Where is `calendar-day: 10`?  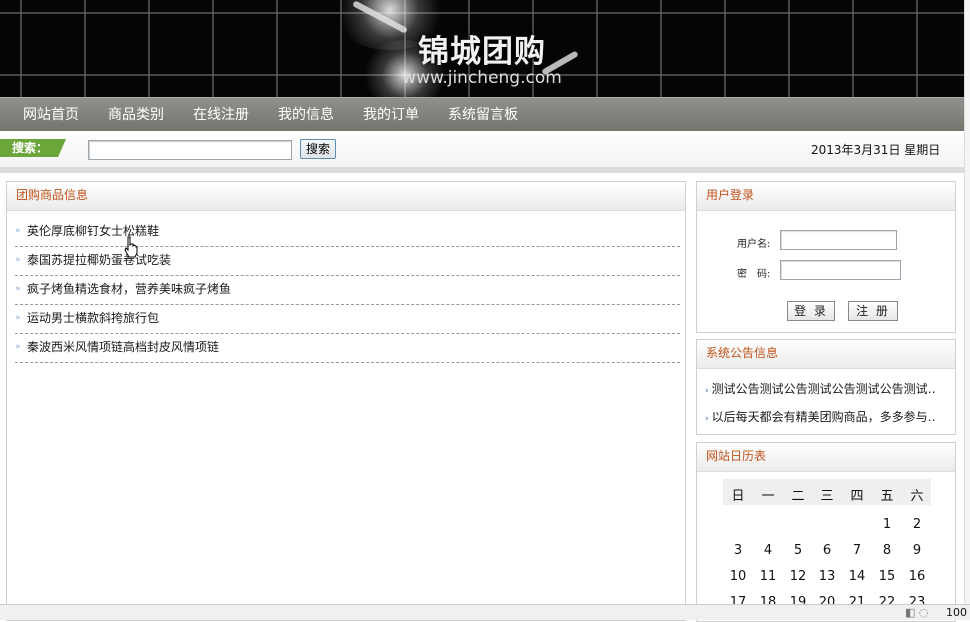 calendar-day: 10 is located at coordinates (738, 576).